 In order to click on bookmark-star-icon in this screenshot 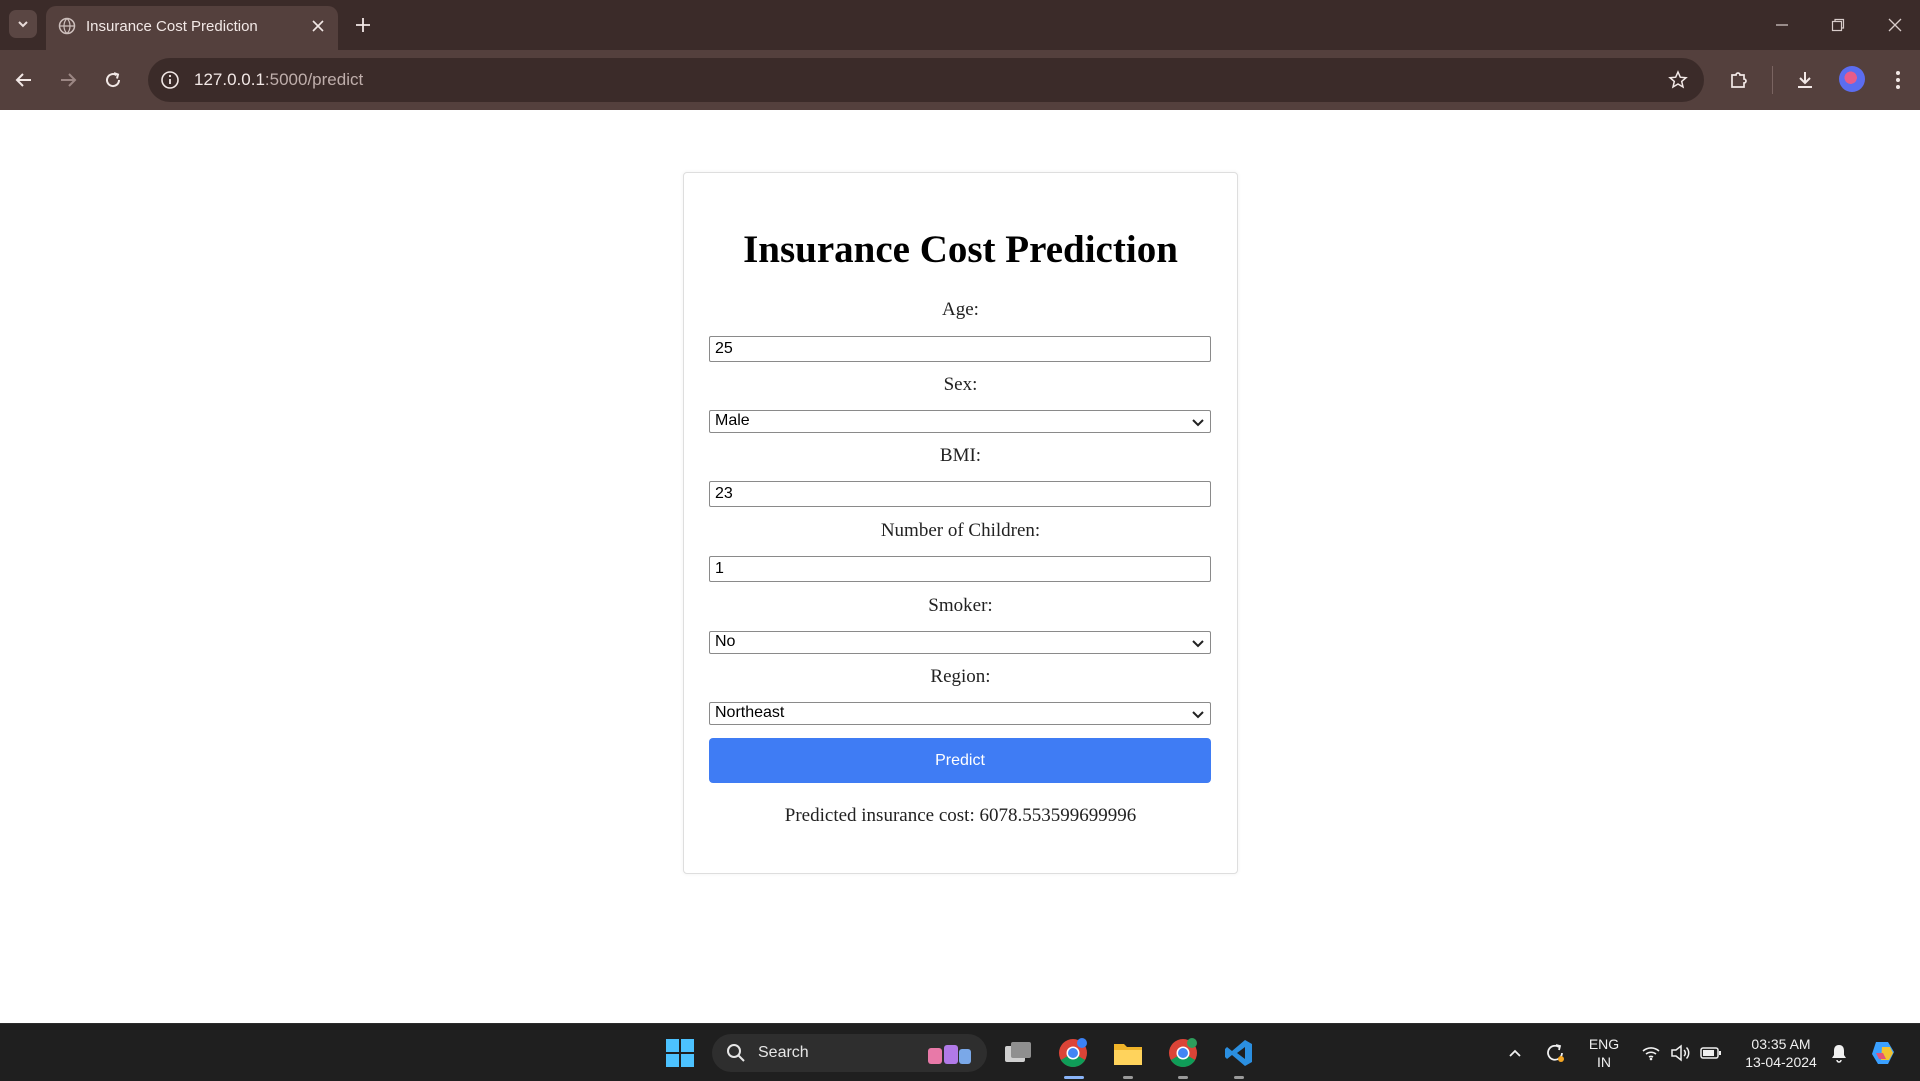, I will do `click(1678, 80)`.